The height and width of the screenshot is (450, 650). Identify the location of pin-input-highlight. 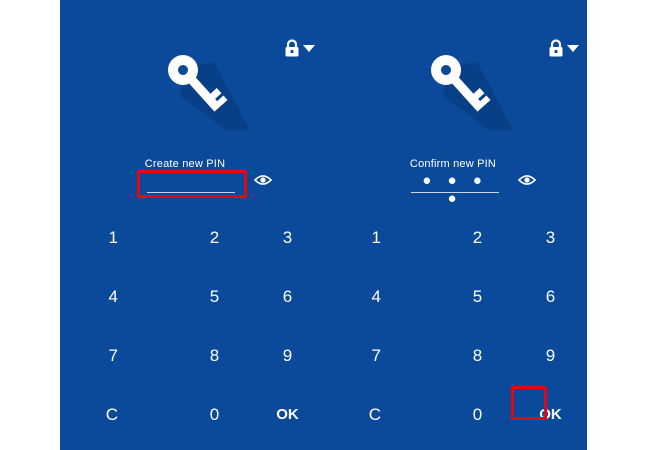
(192, 184).